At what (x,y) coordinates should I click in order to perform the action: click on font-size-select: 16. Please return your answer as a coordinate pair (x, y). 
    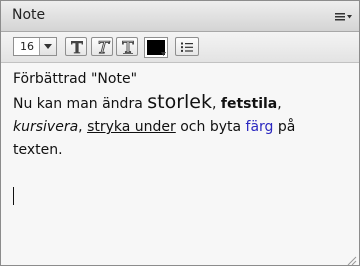
    Looking at the image, I should click on (35, 46).